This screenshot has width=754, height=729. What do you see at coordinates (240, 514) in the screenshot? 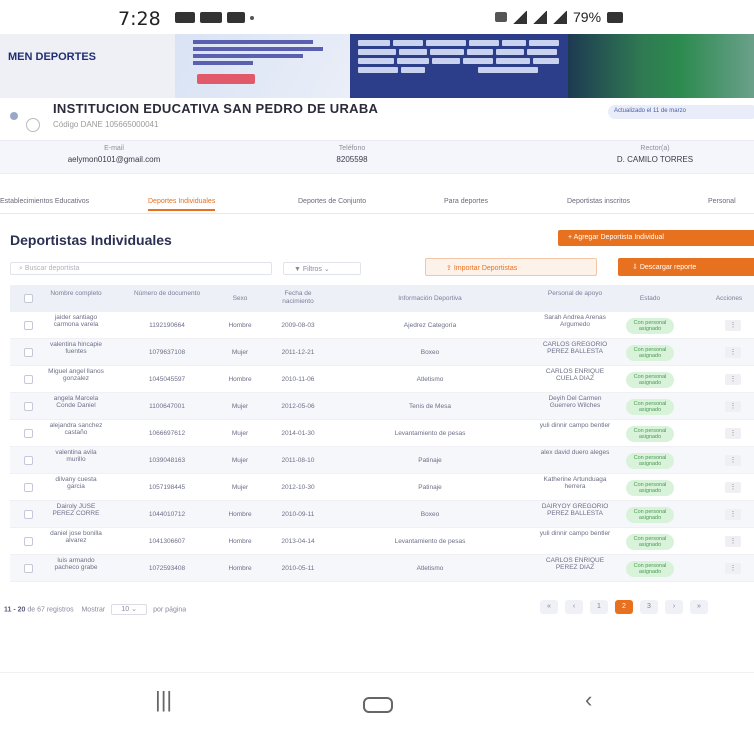
I see `cell-sex: Hombre` at bounding box center [240, 514].